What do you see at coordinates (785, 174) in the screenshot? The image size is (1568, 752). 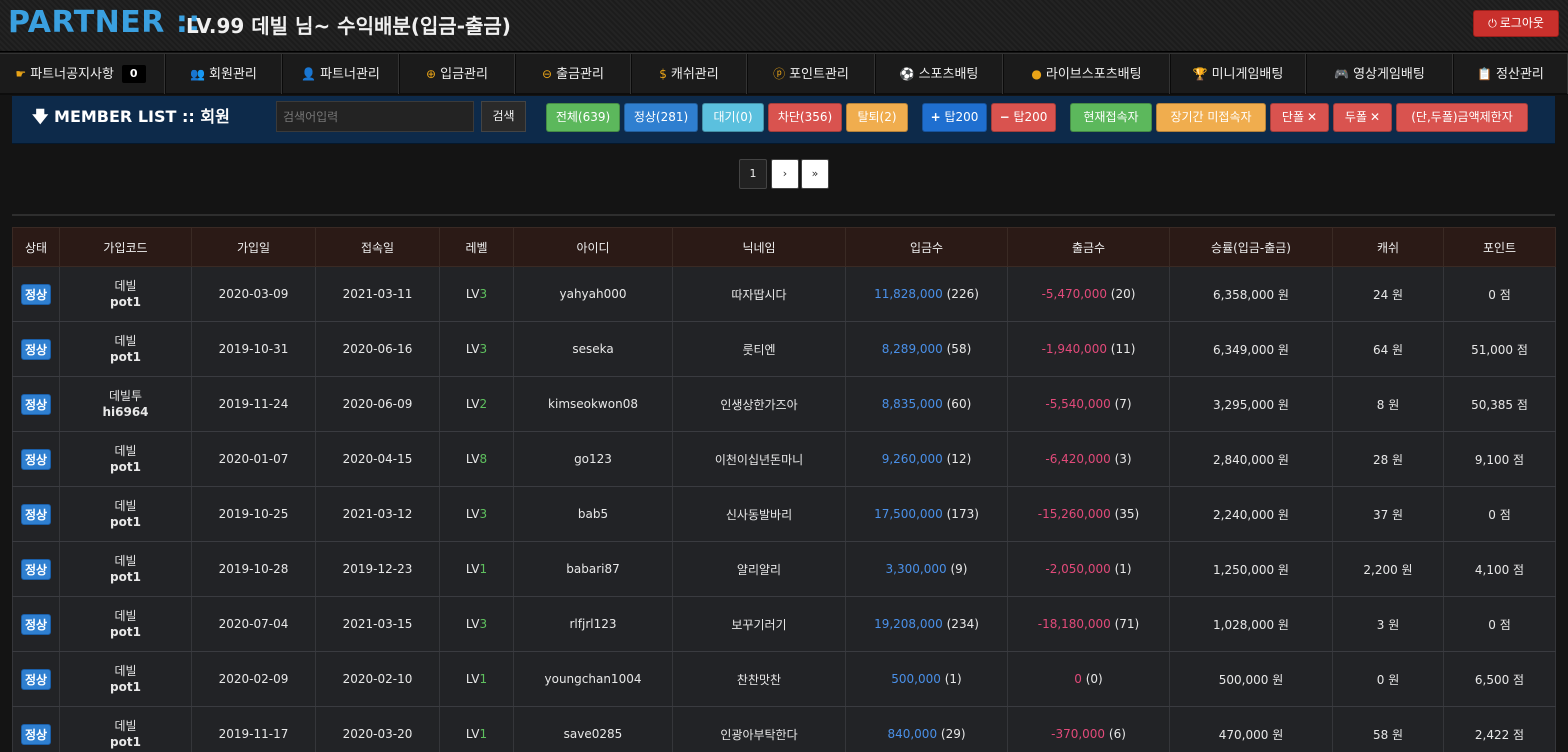 I see `page-next-button: ›` at bounding box center [785, 174].